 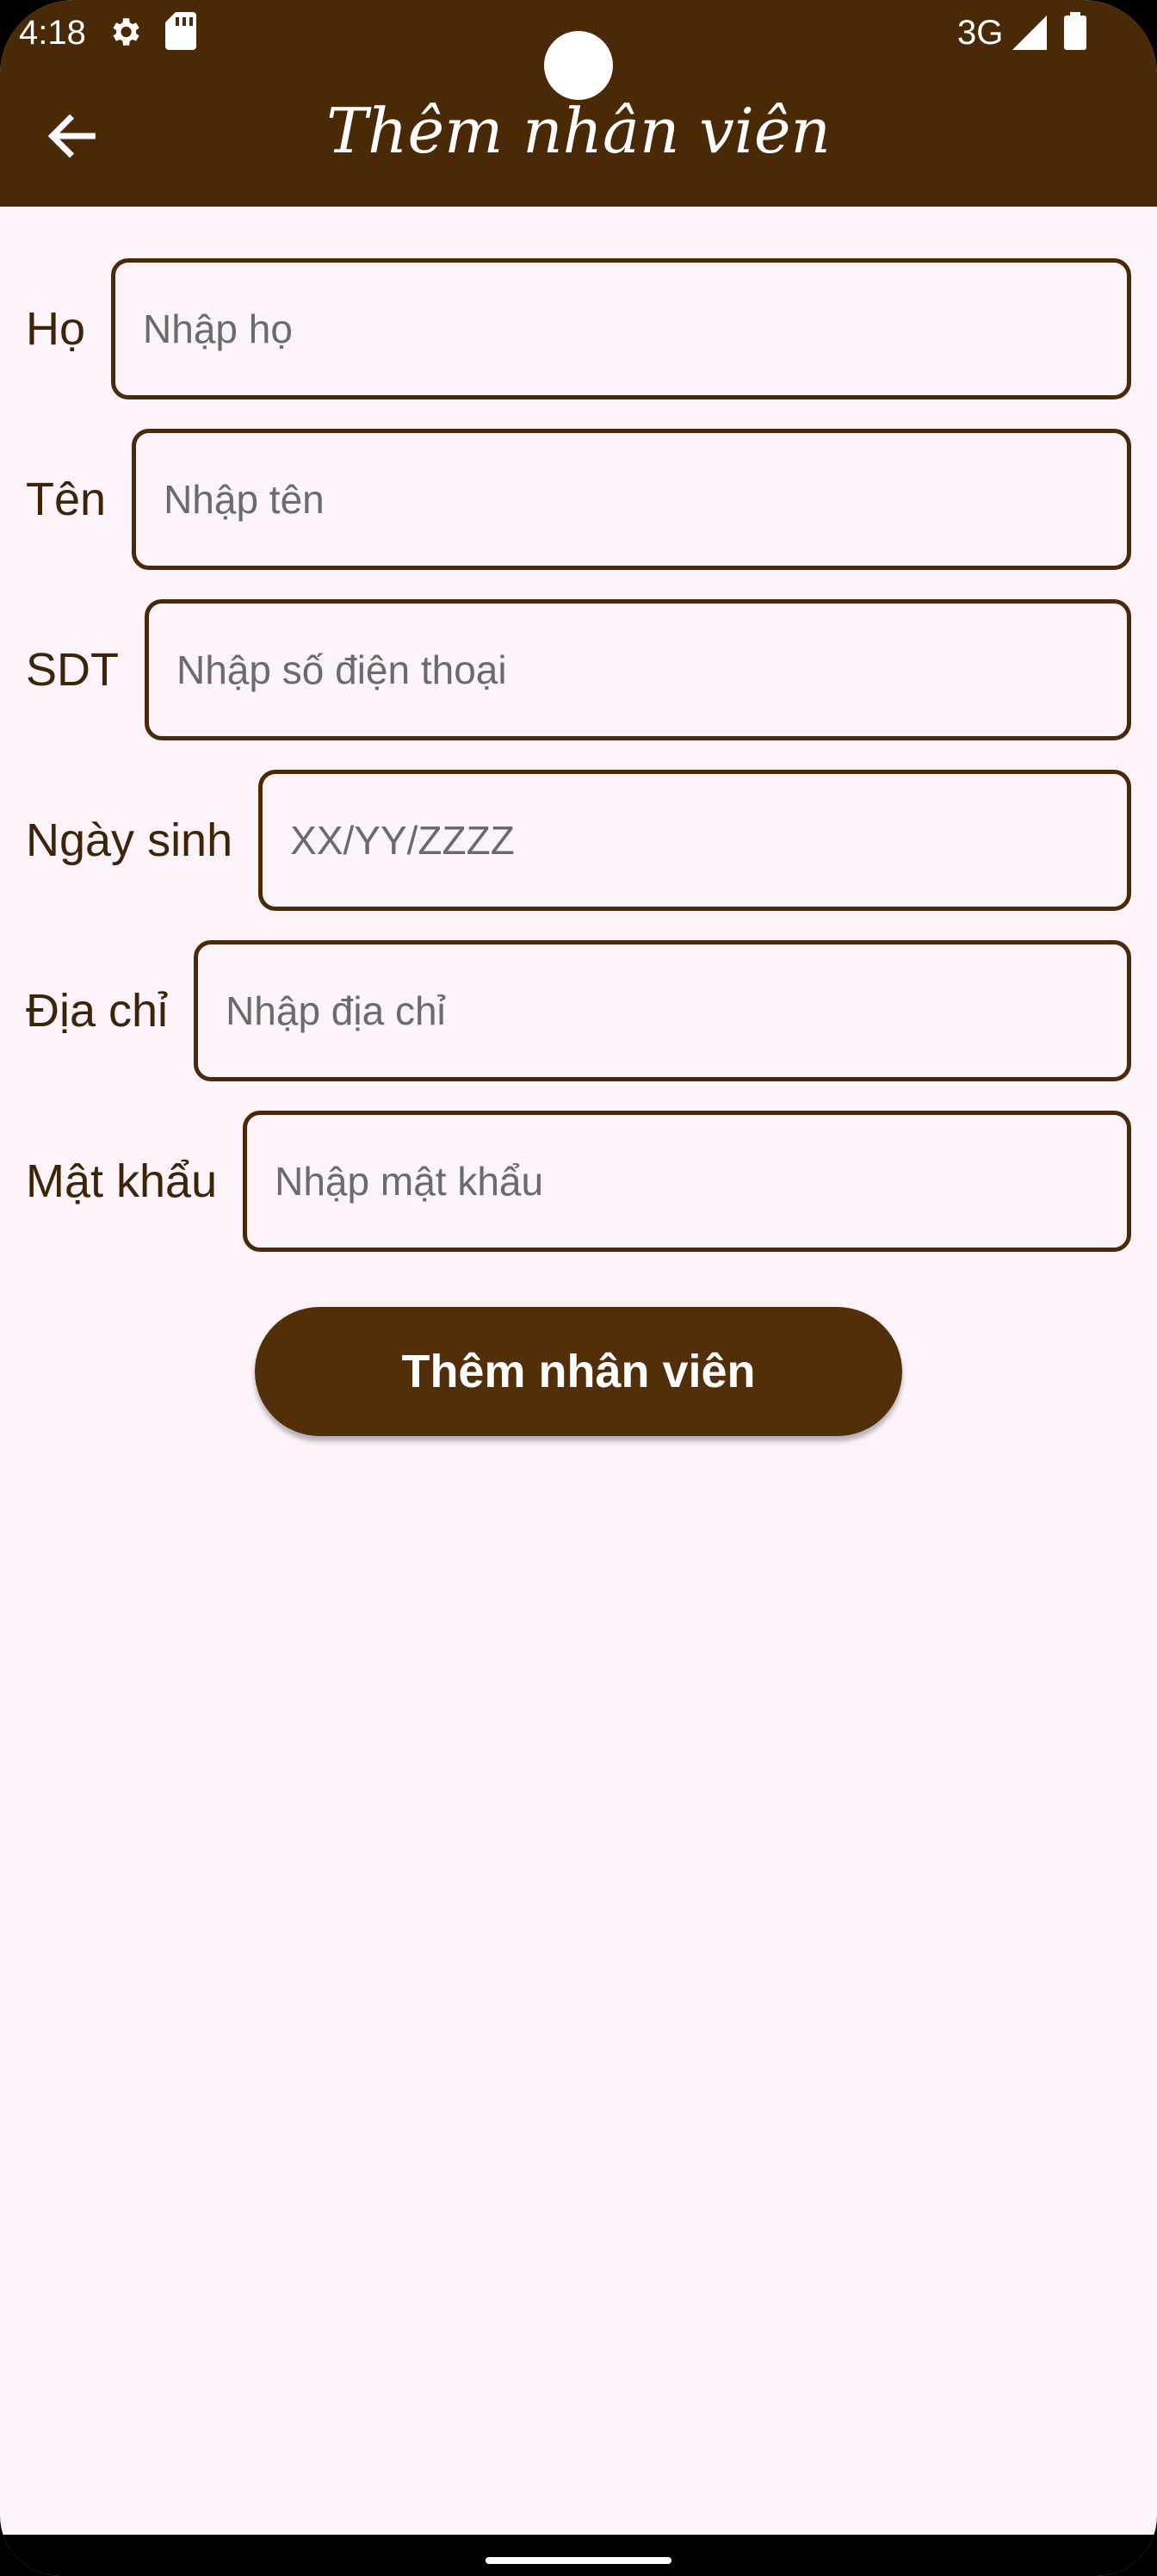 What do you see at coordinates (56, 329) in the screenshot?
I see `last-name-label: Họ` at bounding box center [56, 329].